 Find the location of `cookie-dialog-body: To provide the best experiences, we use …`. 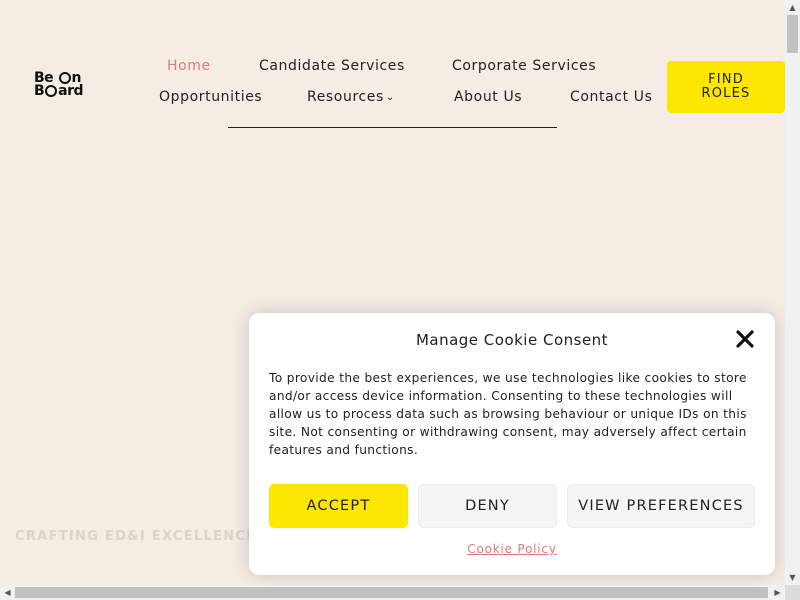

cookie-dialog-body: To provide the best experiences, we use … is located at coordinates (508, 414).